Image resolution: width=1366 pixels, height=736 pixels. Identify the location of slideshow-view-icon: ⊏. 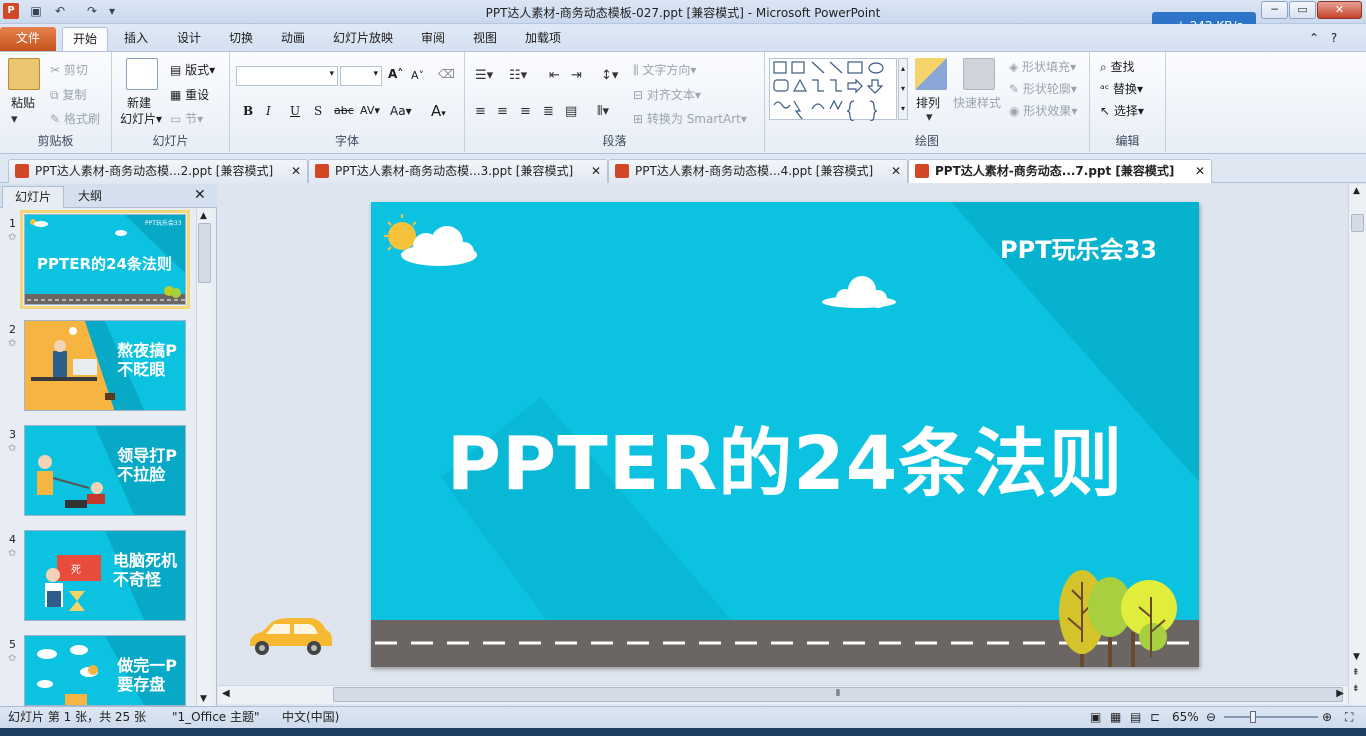
(1155, 717).